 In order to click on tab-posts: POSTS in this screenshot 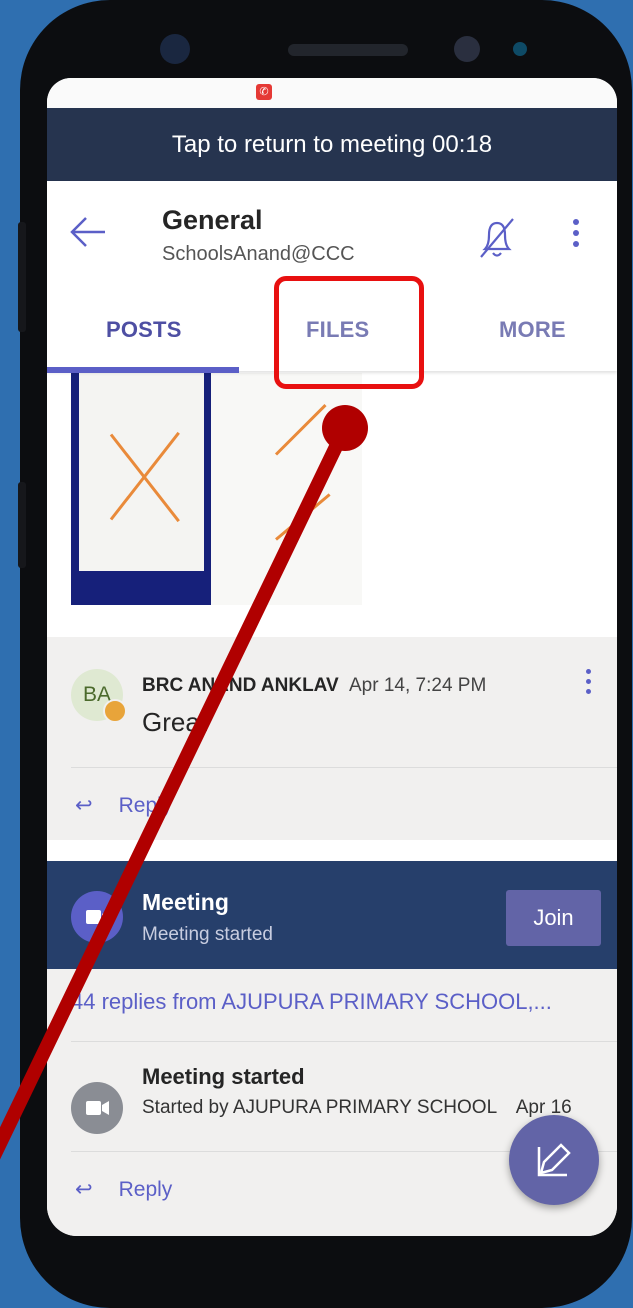, I will do `click(144, 330)`.